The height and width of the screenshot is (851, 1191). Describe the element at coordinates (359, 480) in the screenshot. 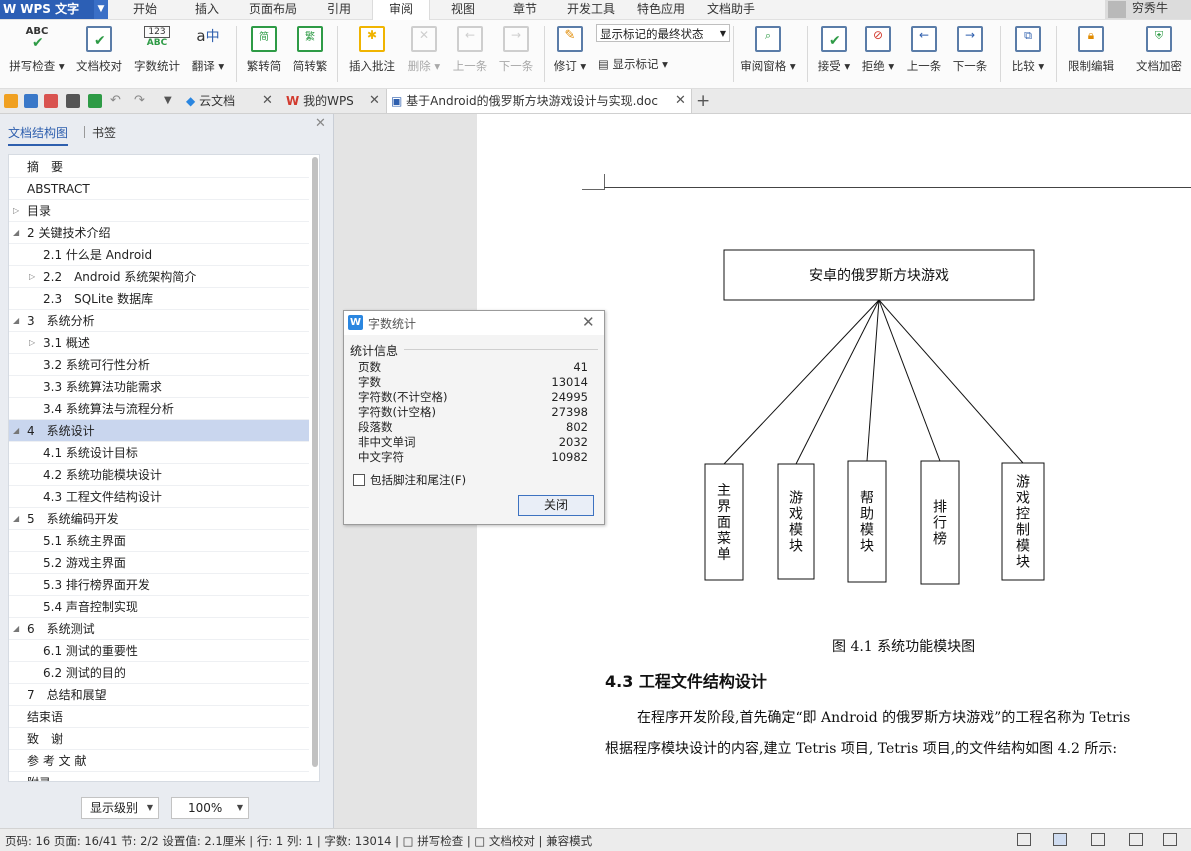

I see `include-footnotes-checkbox` at that location.